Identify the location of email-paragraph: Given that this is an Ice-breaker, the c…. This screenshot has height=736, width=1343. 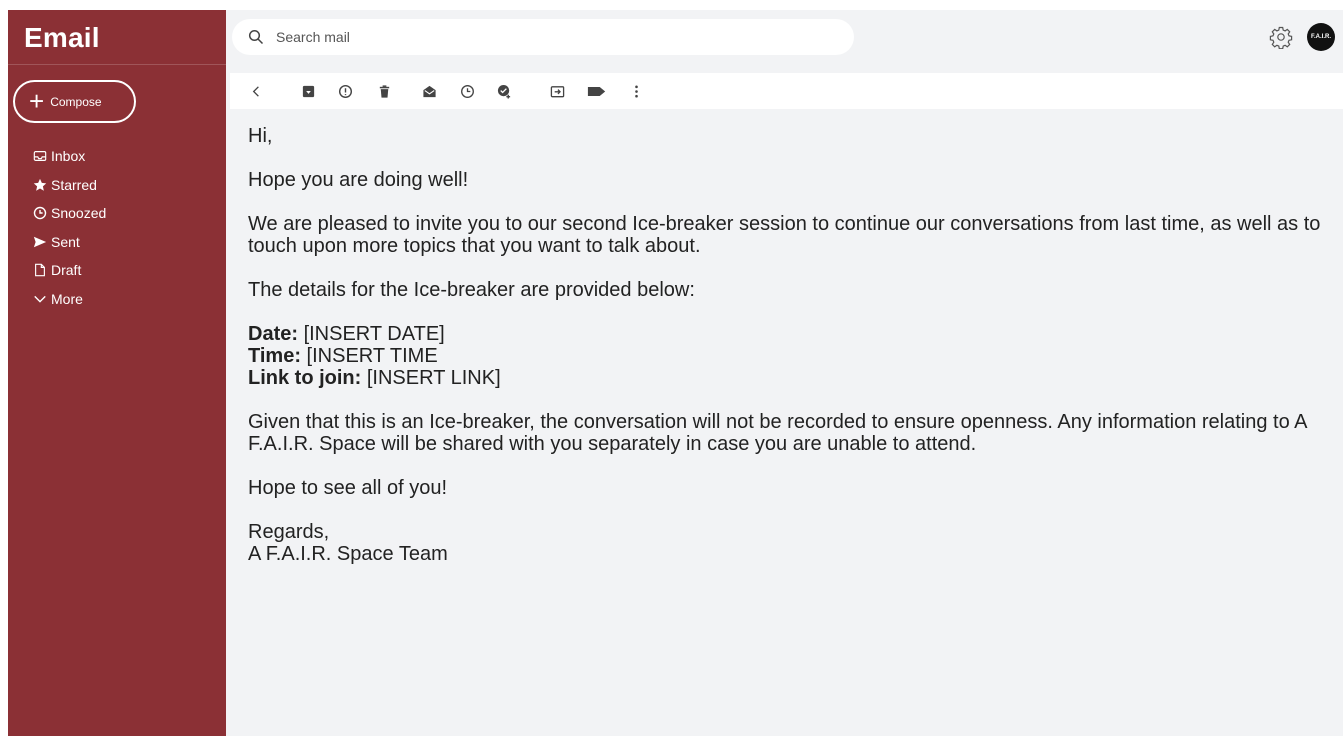
(777, 433).